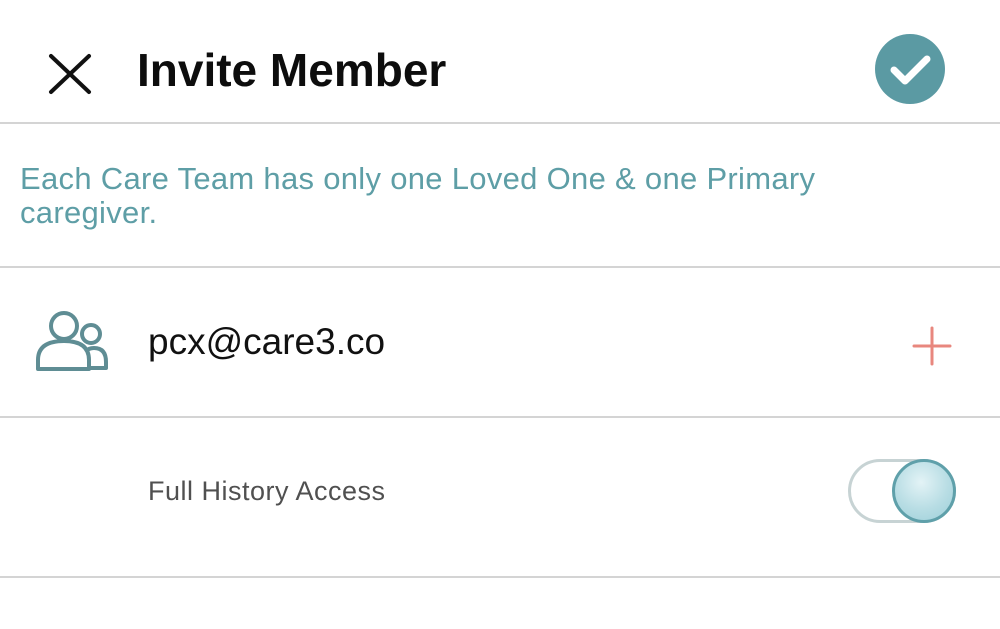 This screenshot has height=629, width=1000. I want to click on plus-icon, so click(932, 346).